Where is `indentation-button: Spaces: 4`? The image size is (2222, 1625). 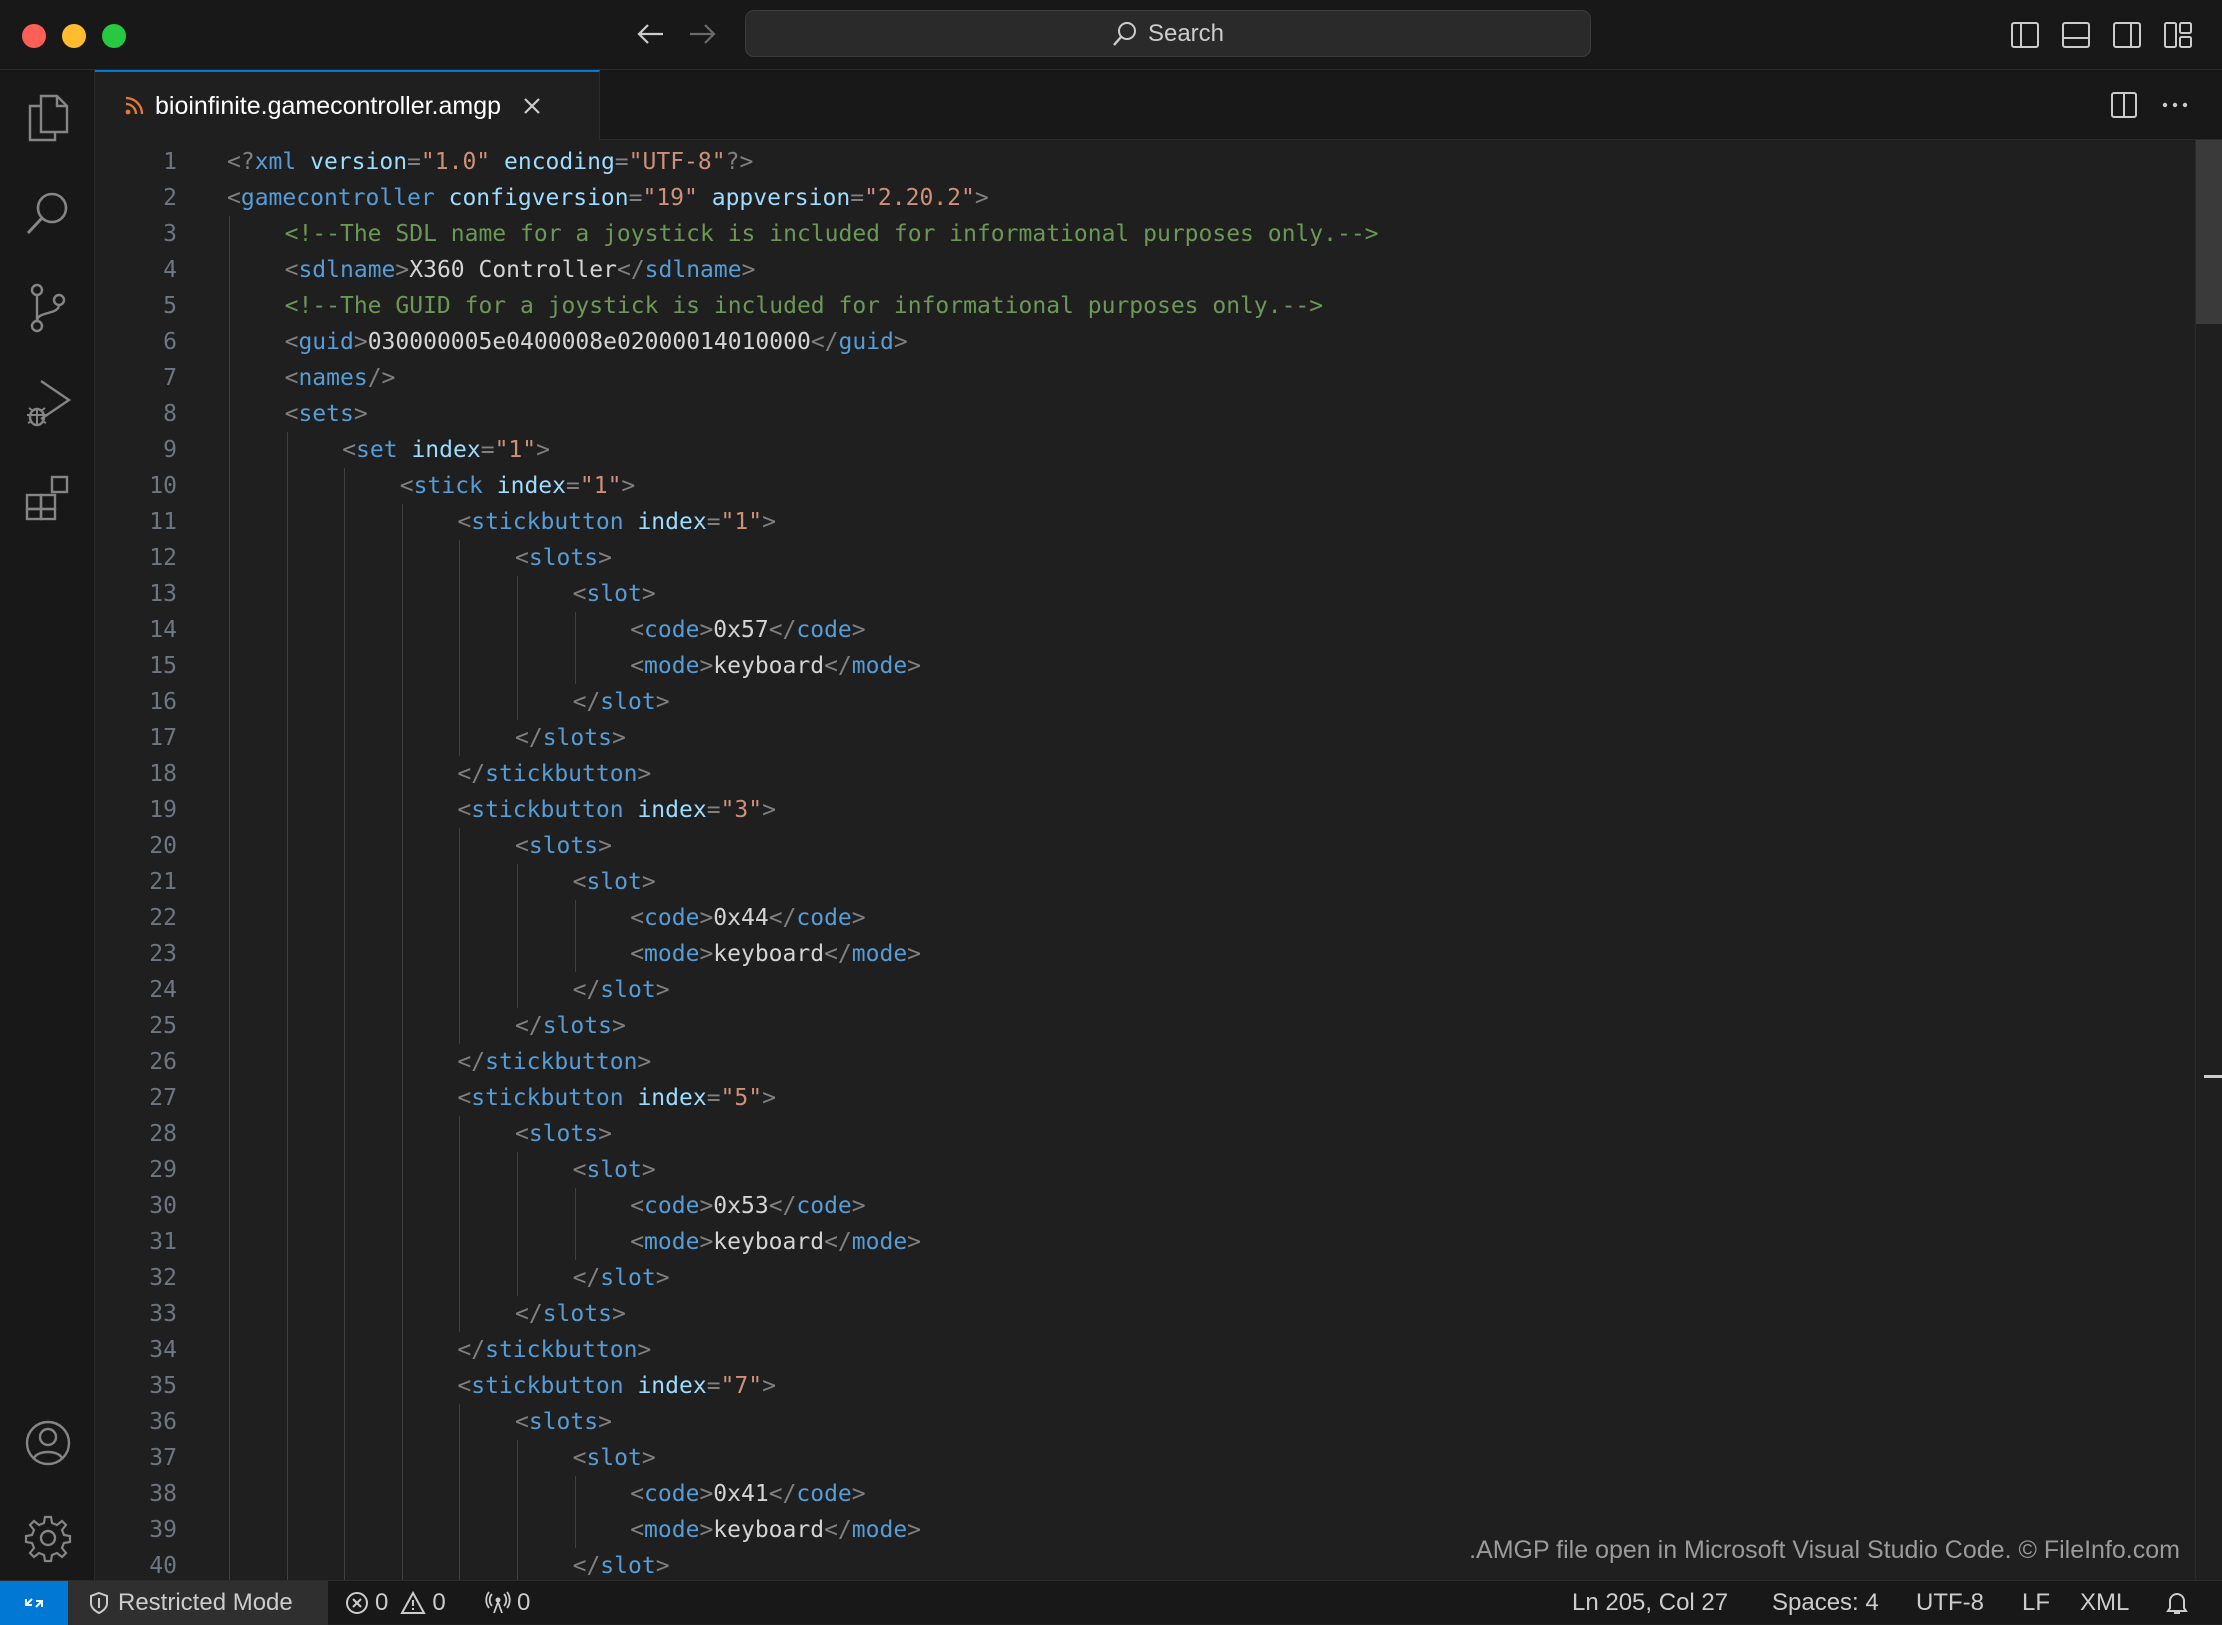
indentation-button: Spaces: 4 is located at coordinates (1825, 1603).